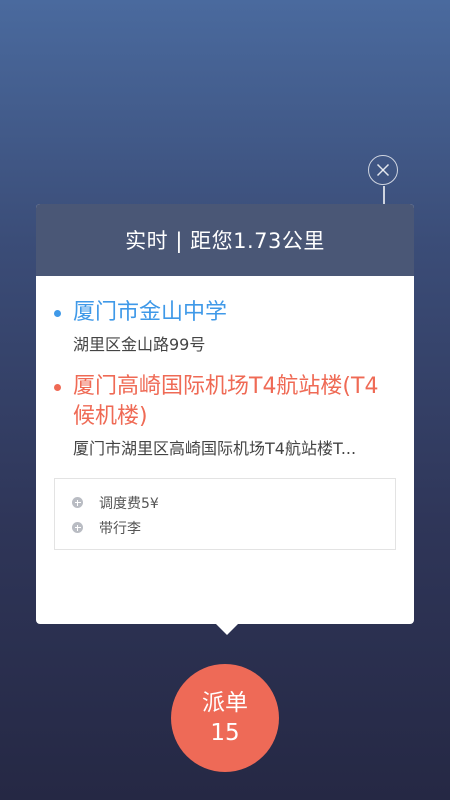  What do you see at coordinates (139, 344) in the screenshot?
I see `pickup-address: 湖里区金山路99号` at bounding box center [139, 344].